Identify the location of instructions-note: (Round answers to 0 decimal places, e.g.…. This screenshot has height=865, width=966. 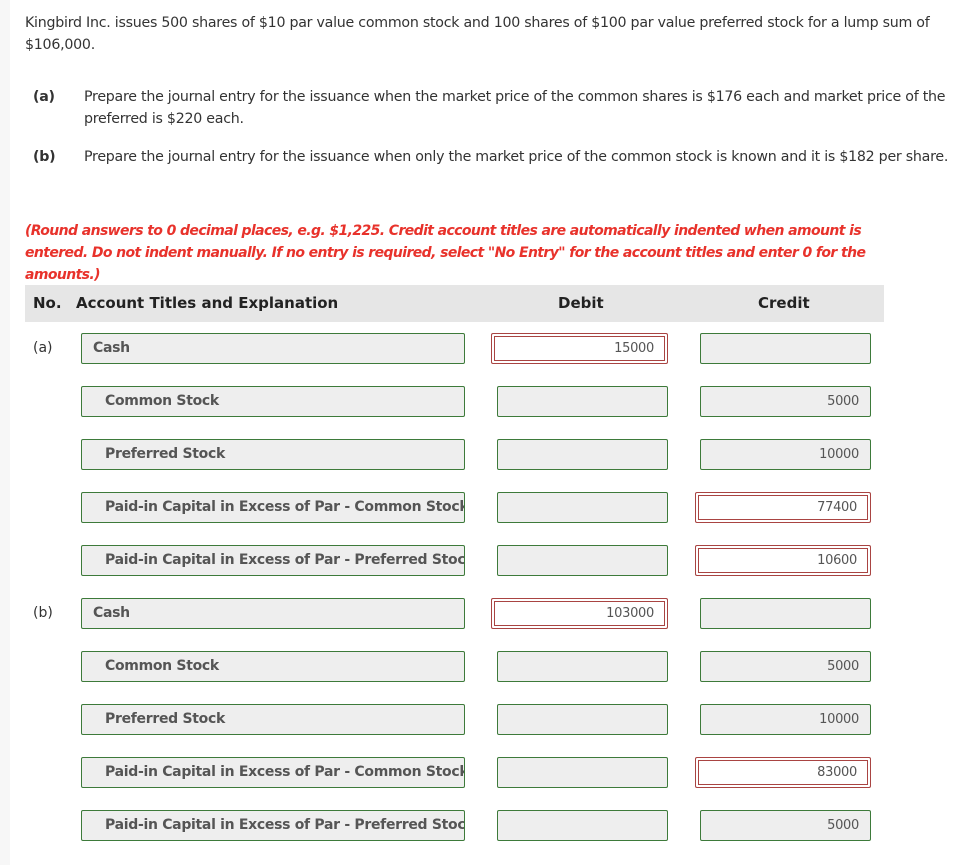
(445, 253).